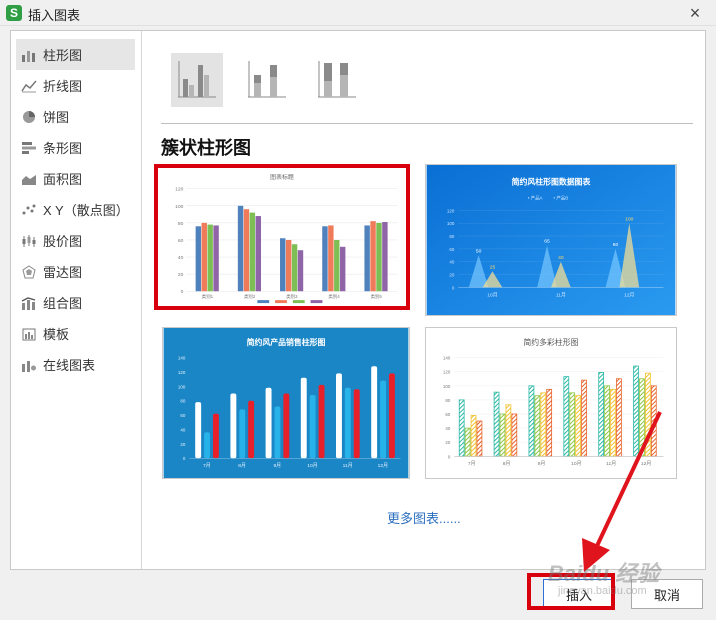 Image resolution: width=716 pixels, height=620 pixels. What do you see at coordinates (63, 241) in the screenshot?
I see `sidebar-item-label: 股价图` at bounding box center [63, 241].